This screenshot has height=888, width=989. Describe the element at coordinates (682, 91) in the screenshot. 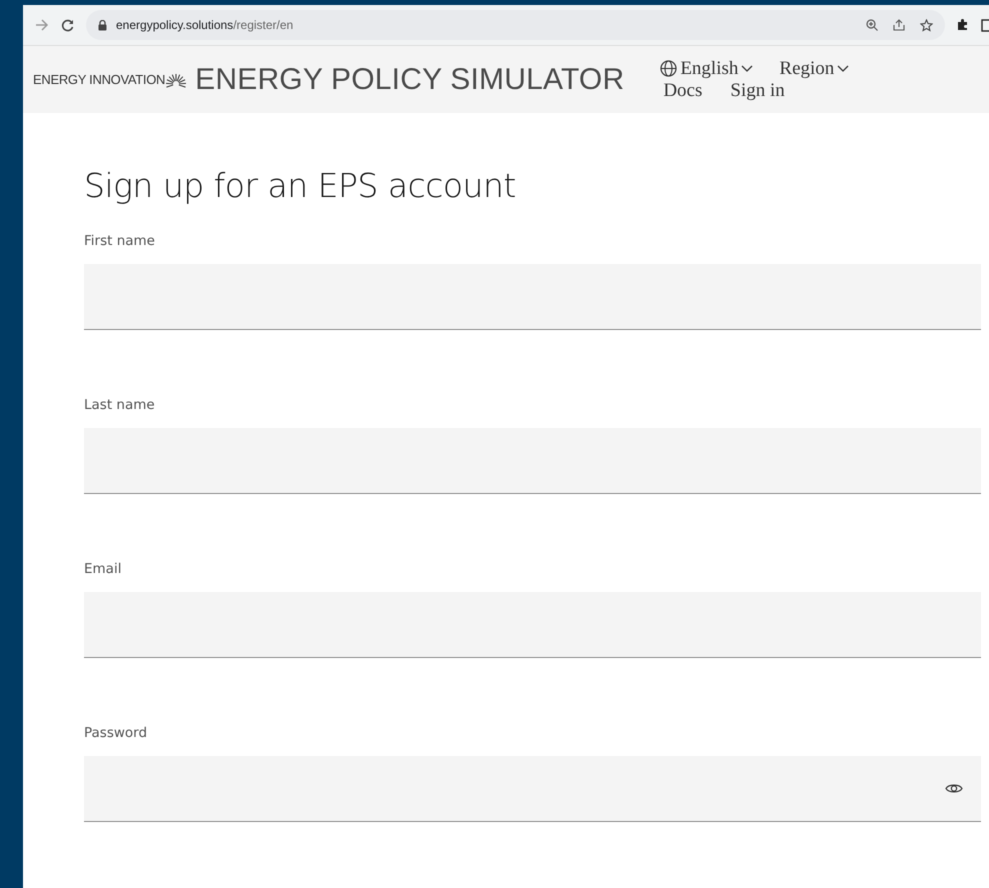

I see `docs-link: Docs` at that location.